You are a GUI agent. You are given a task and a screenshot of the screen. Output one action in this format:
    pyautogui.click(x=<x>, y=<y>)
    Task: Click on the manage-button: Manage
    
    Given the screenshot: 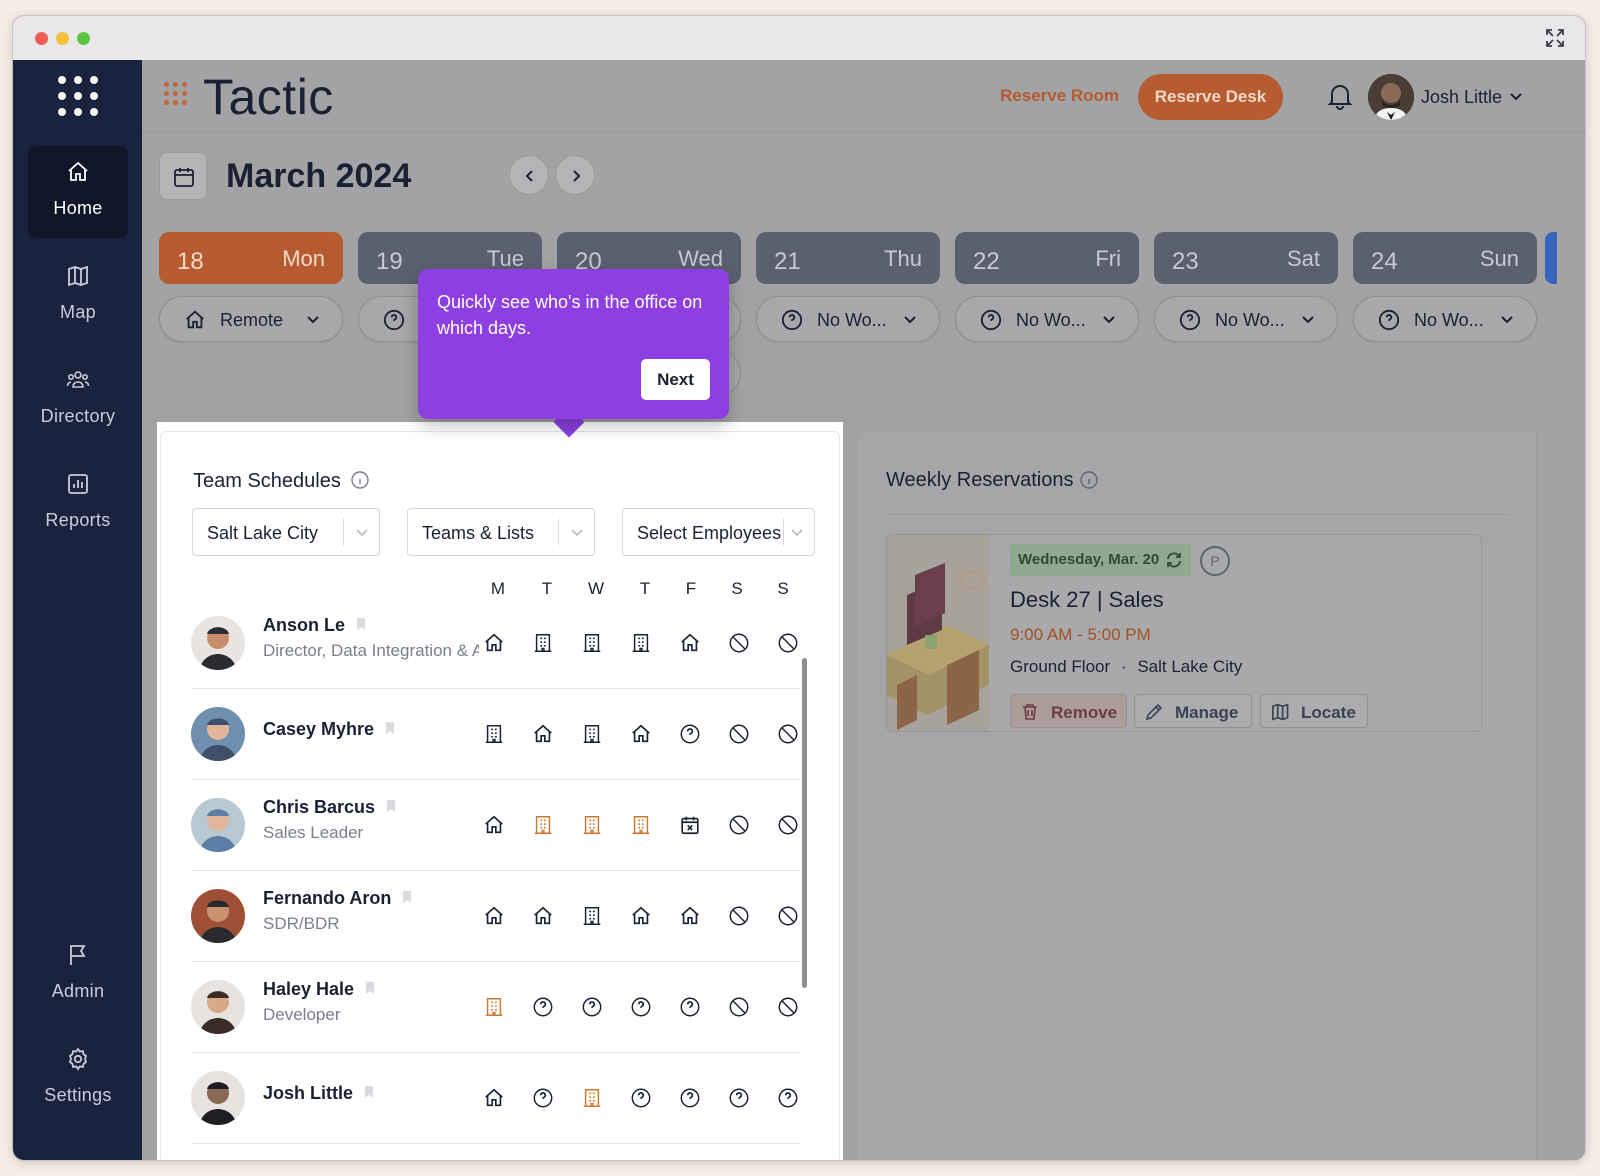 What is the action you would take?
    pyautogui.click(x=1193, y=711)
    